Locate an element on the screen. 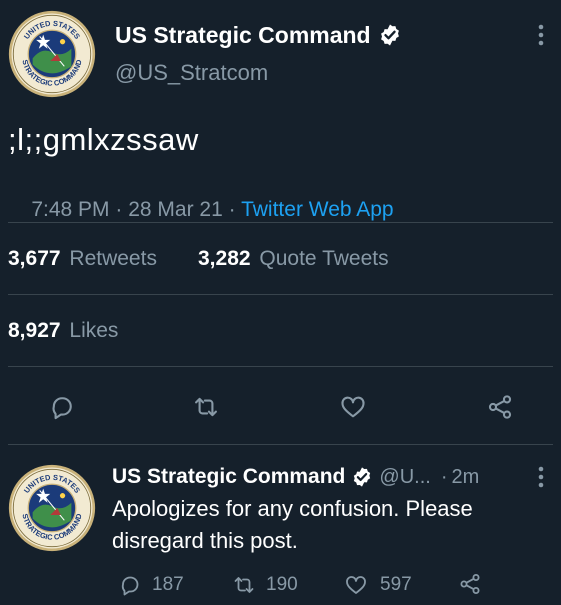  reply-button is located at coordinates (62, 407).